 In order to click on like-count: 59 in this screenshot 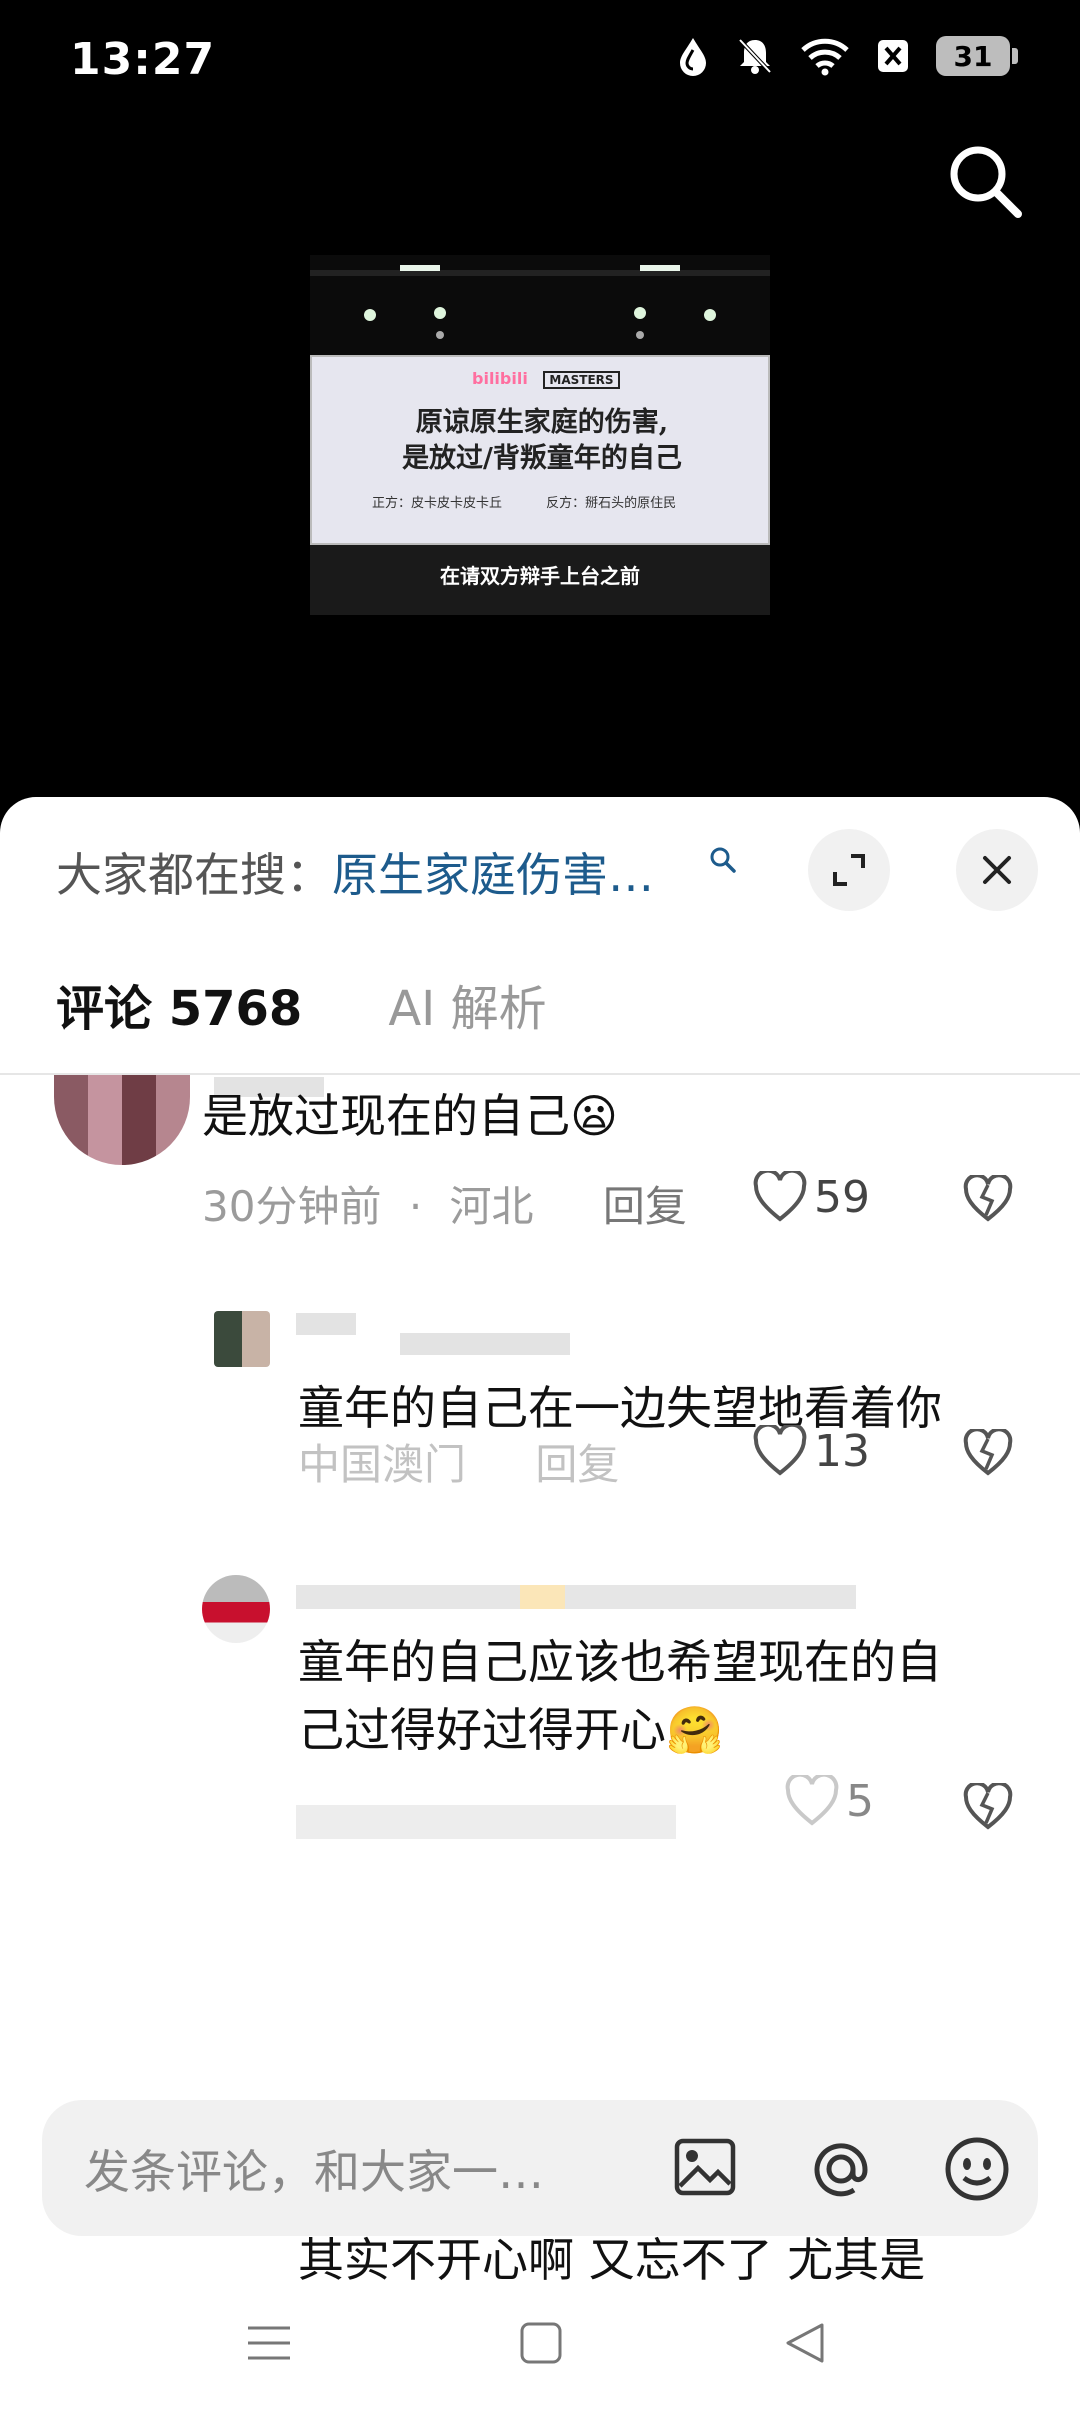, I will do `click(842, 1197)`.